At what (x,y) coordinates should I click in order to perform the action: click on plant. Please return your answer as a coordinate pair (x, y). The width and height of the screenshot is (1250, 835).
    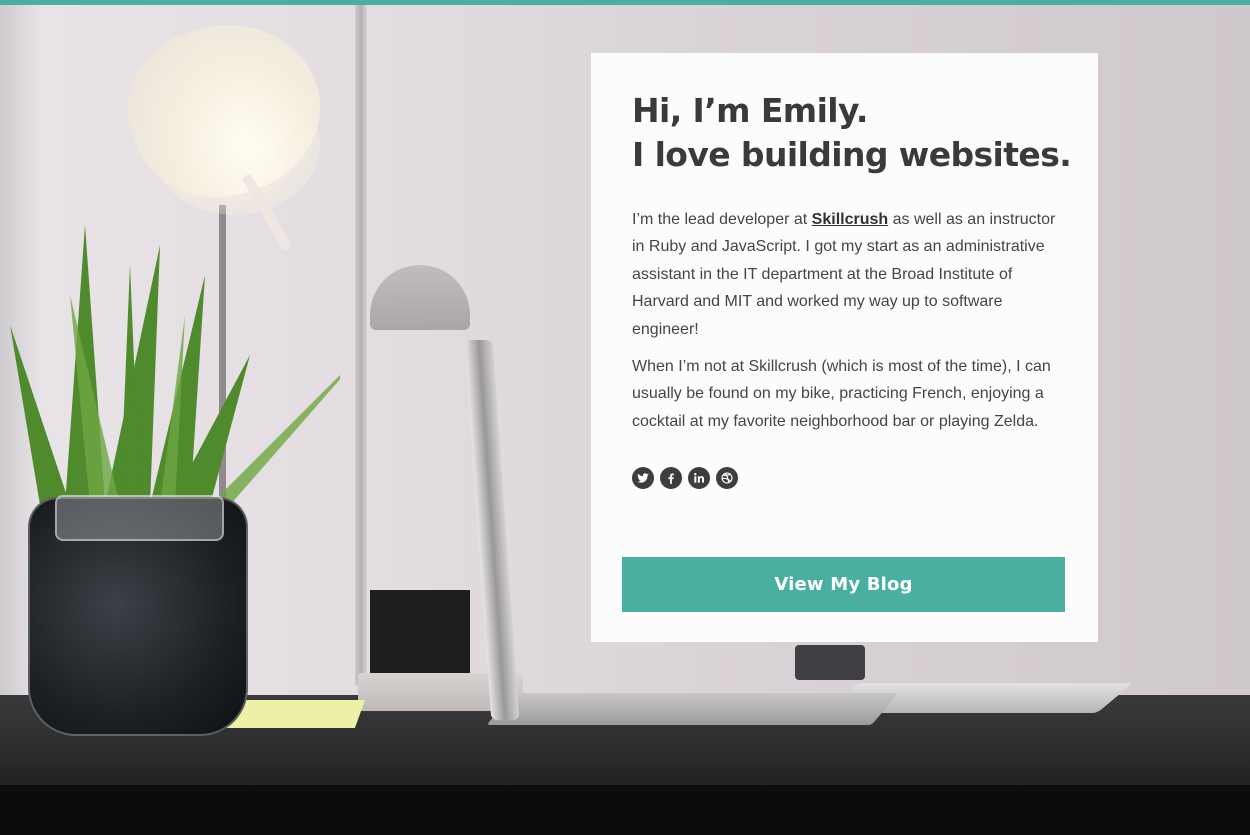
    Looking at the image, I should click on (175, 365).